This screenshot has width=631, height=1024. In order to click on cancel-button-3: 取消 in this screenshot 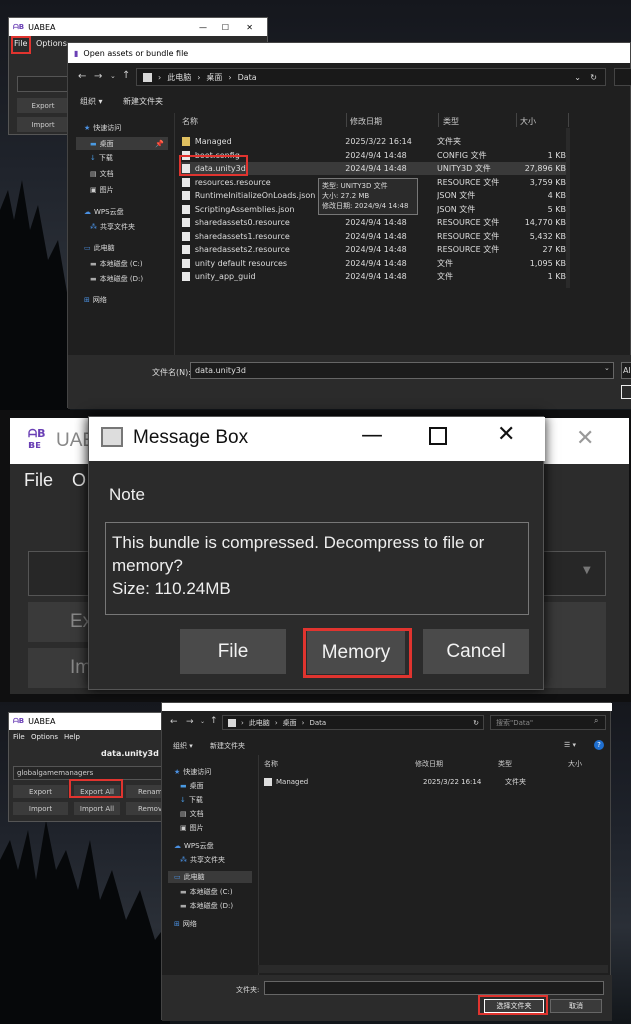, I will do `click(576, 1006)`.